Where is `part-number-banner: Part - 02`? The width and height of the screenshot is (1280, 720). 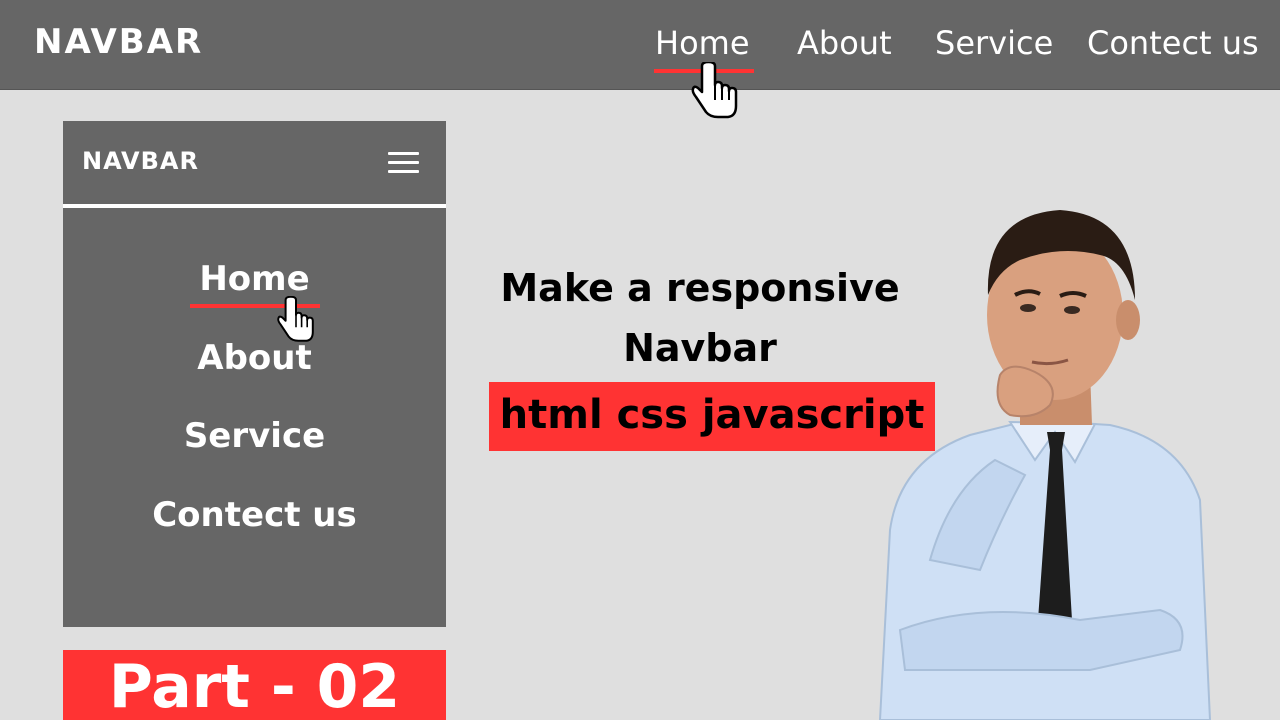 part-number-banner: Part - 02 is located at coordinates (254, 685).